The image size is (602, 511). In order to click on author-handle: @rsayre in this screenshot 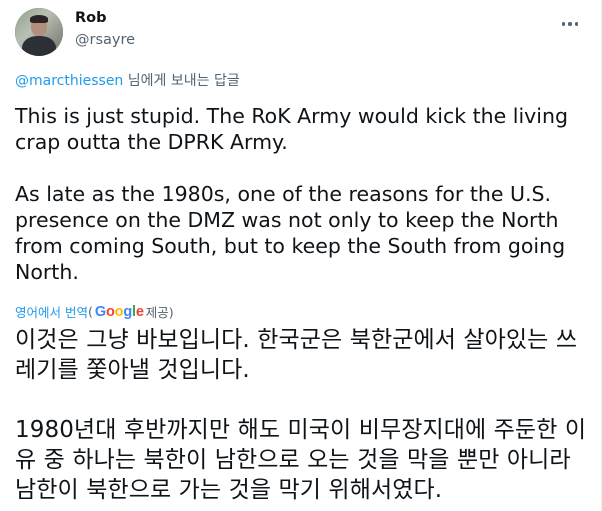, I will do `click(105, 40)`.